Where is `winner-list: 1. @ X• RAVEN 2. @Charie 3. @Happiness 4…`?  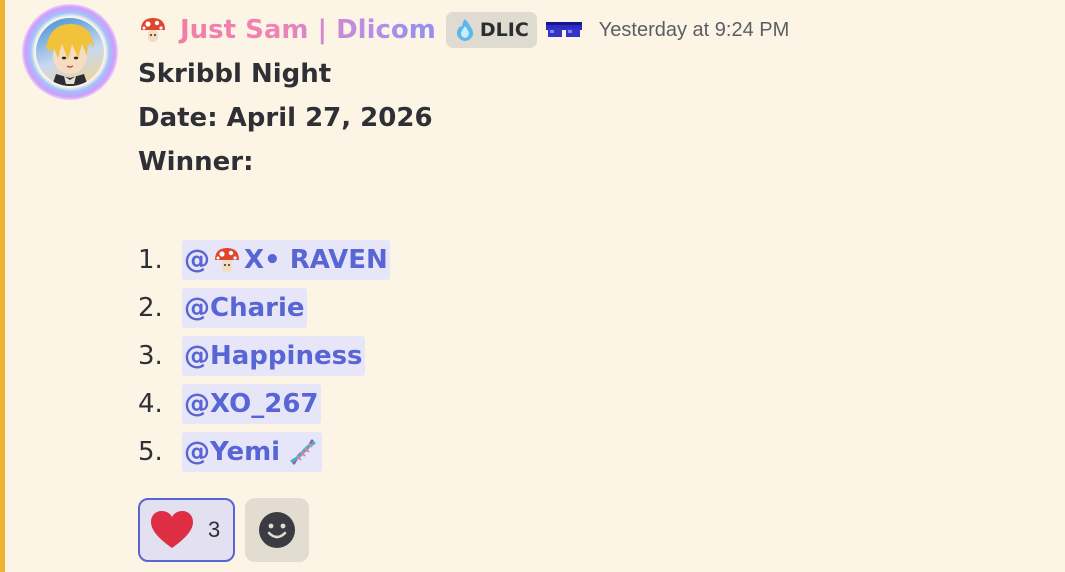
winner-list: 1. @ X• RAVEN 2. @Charie 3. @Happiness 4… is located at coordinates (285, 356).